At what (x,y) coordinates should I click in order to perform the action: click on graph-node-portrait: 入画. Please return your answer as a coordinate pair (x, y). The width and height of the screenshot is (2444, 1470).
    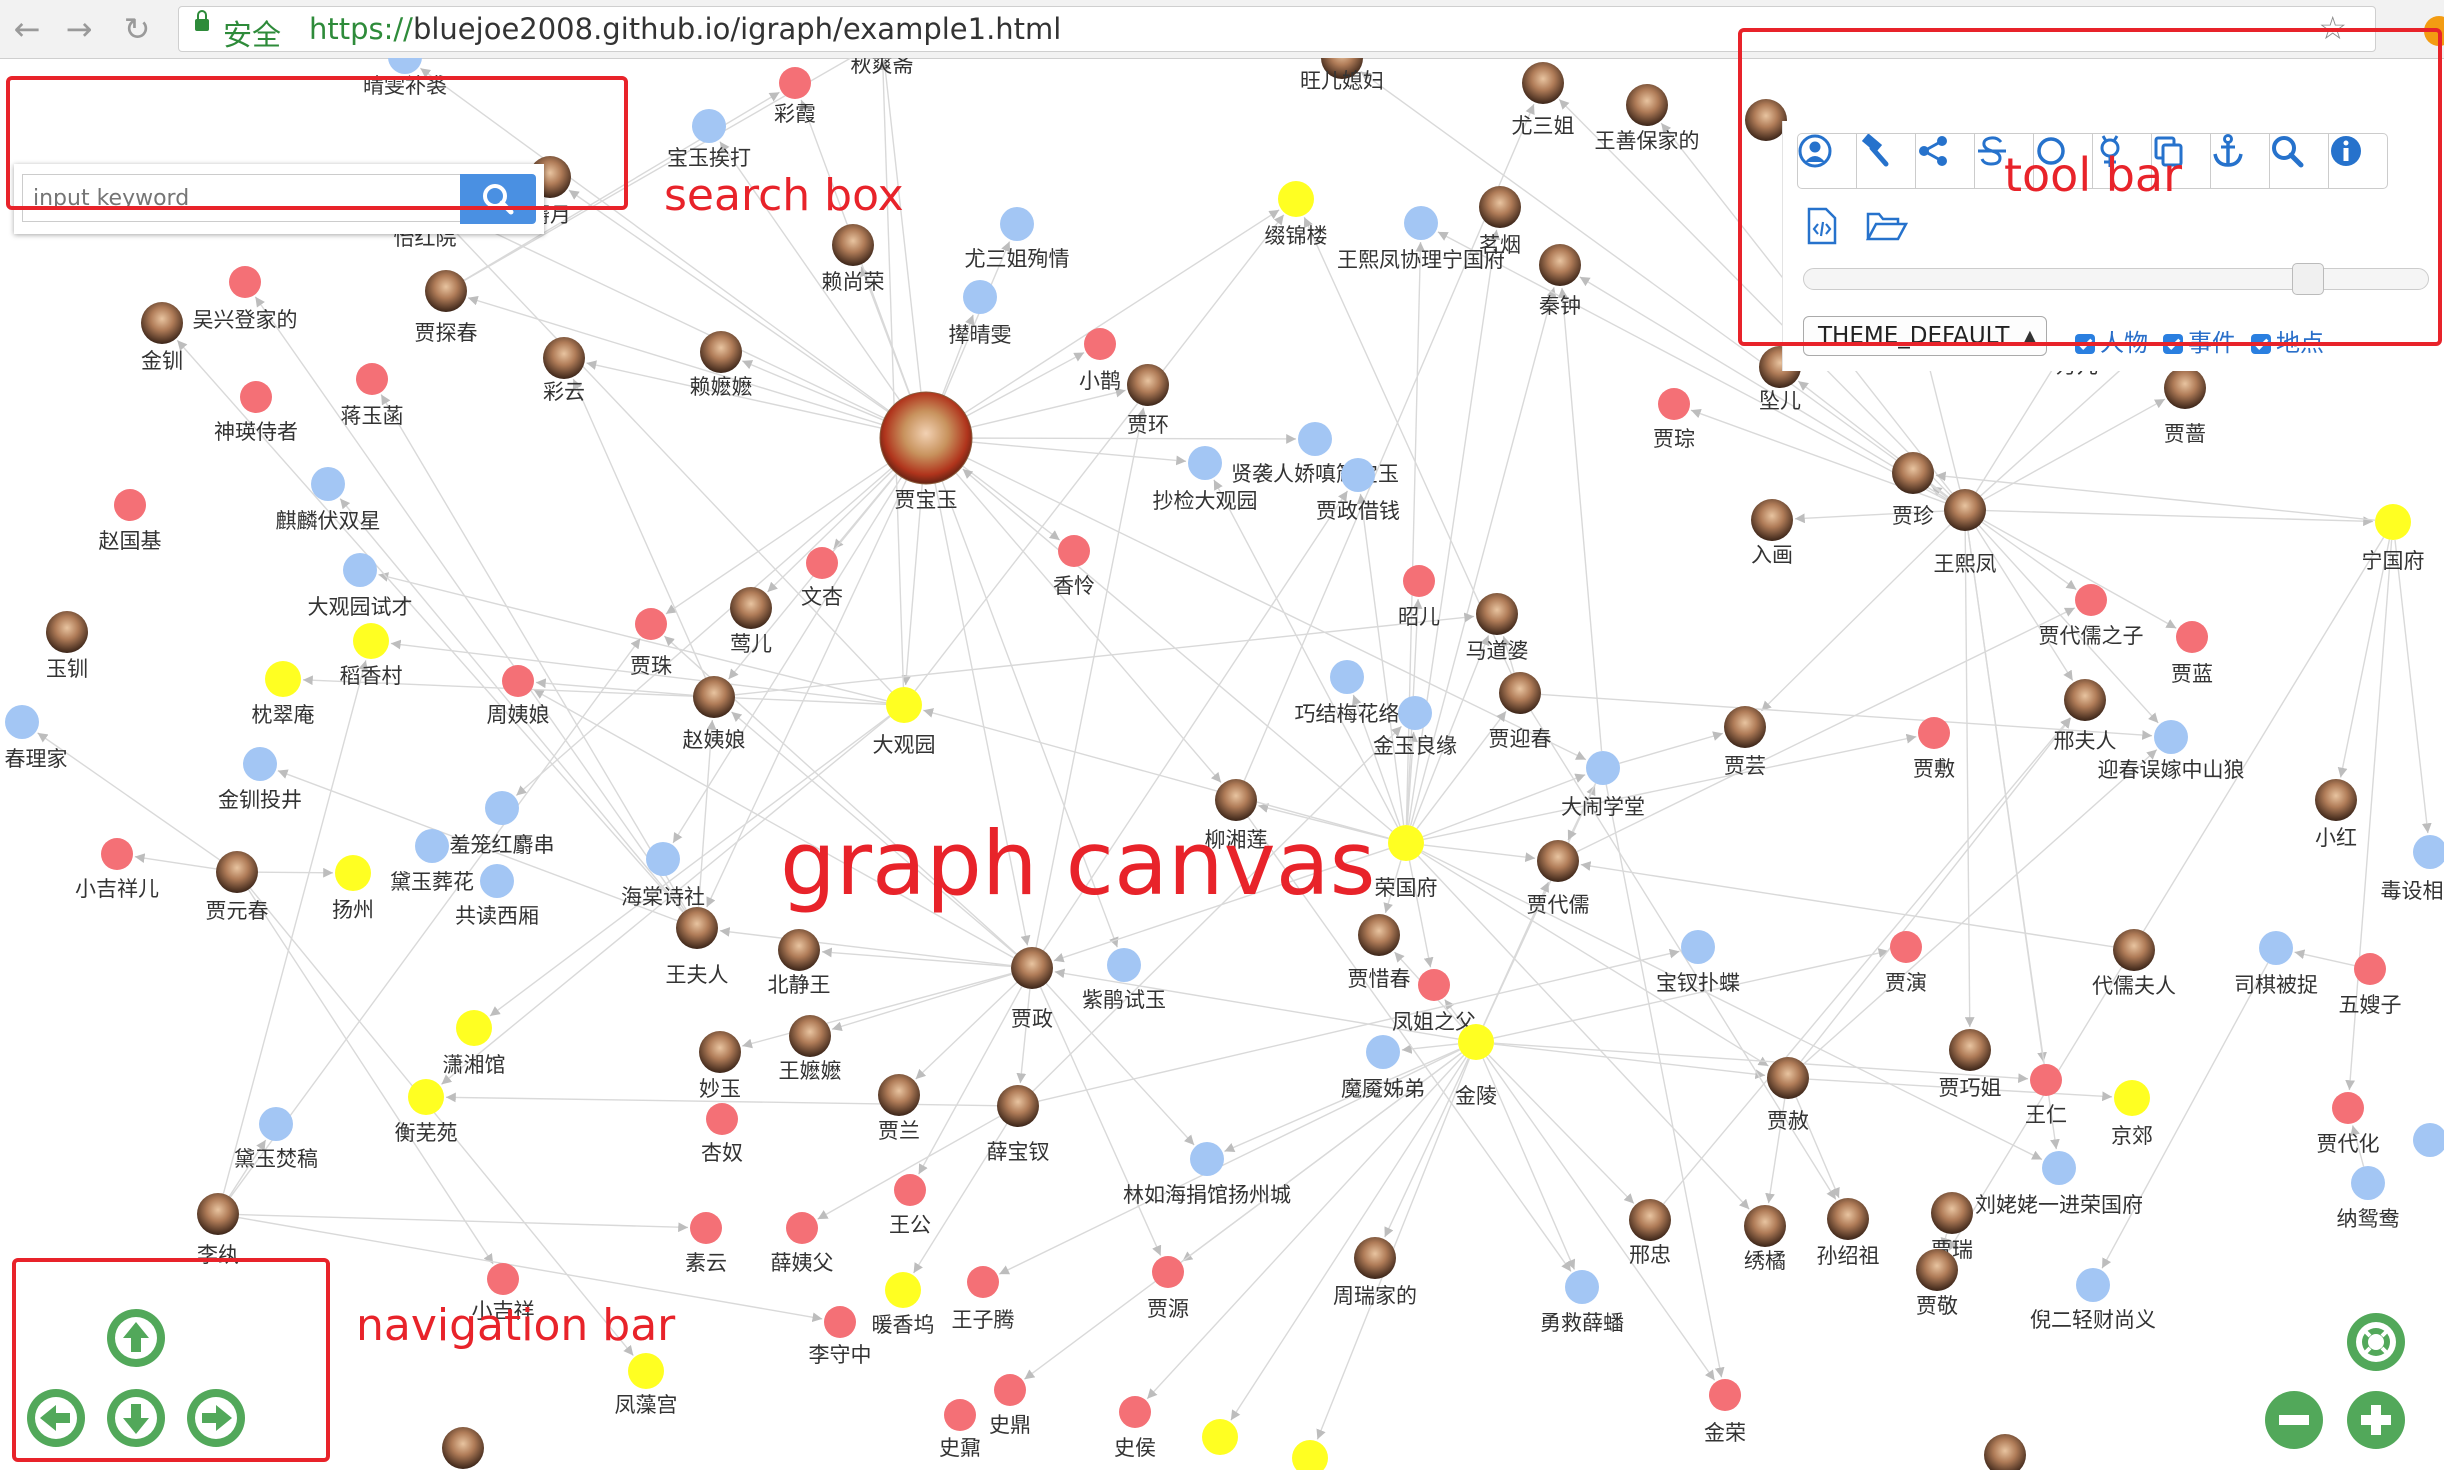
    Looking at the image, I should click on (1772, 533).